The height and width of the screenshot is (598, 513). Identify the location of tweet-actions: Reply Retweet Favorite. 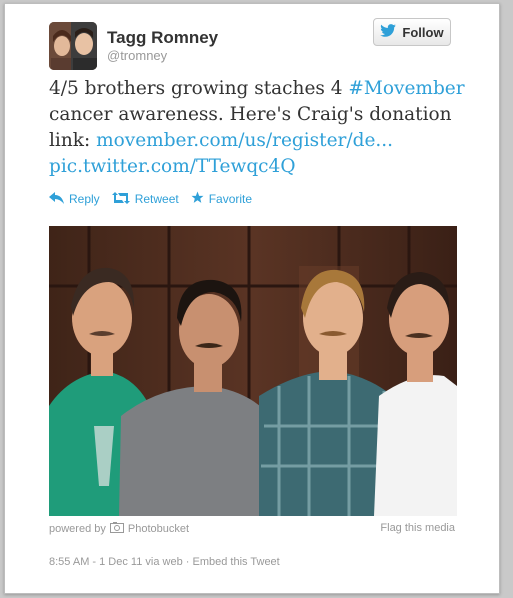
(150, 199).